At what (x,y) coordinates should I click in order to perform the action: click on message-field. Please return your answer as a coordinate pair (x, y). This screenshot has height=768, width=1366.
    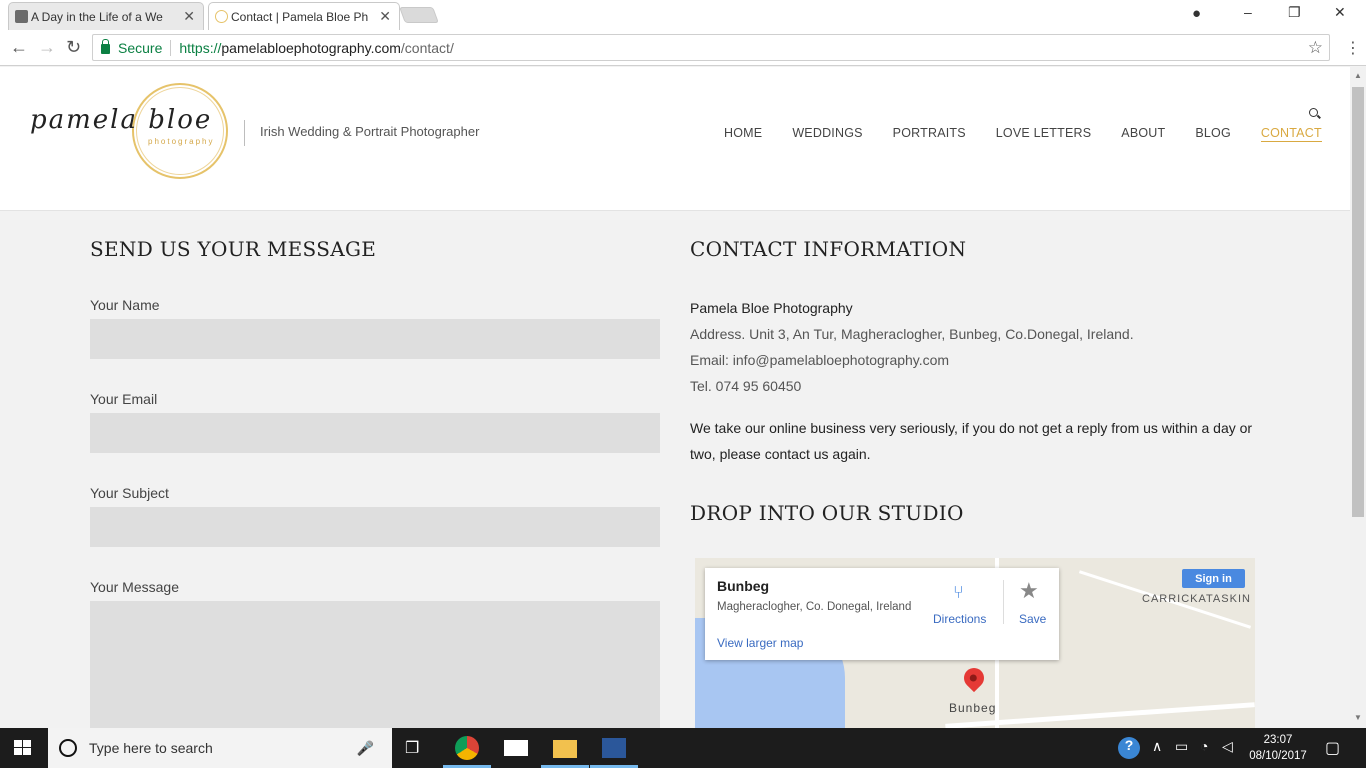
    Looking at the image, I should click on (375, 664).